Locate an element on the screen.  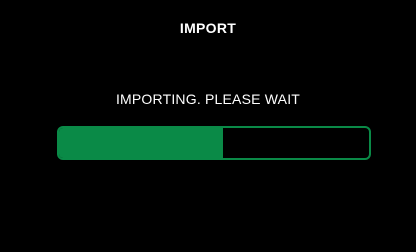
progress-bar is located at coordinates (214, 143).